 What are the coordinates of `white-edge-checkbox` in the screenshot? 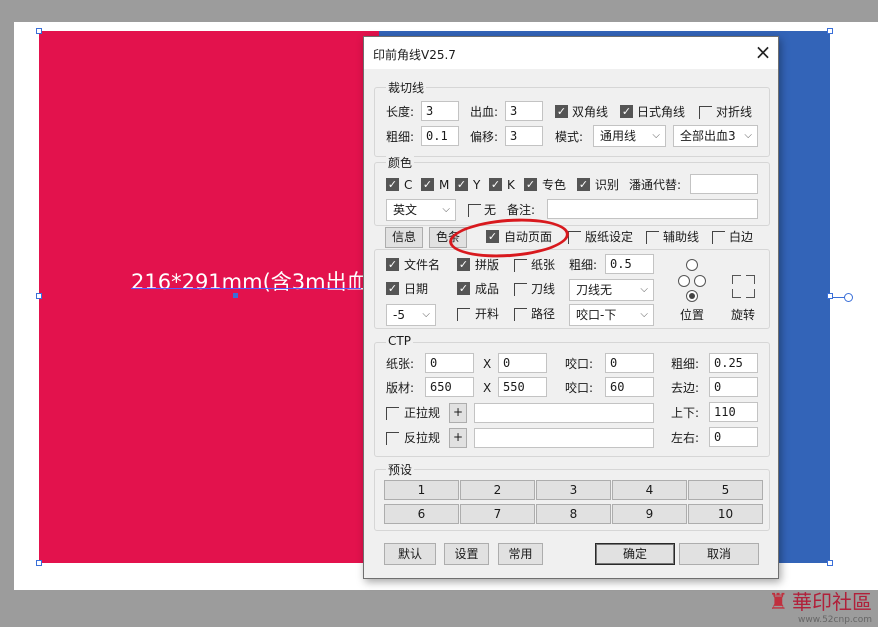 It's located at (718, 237).